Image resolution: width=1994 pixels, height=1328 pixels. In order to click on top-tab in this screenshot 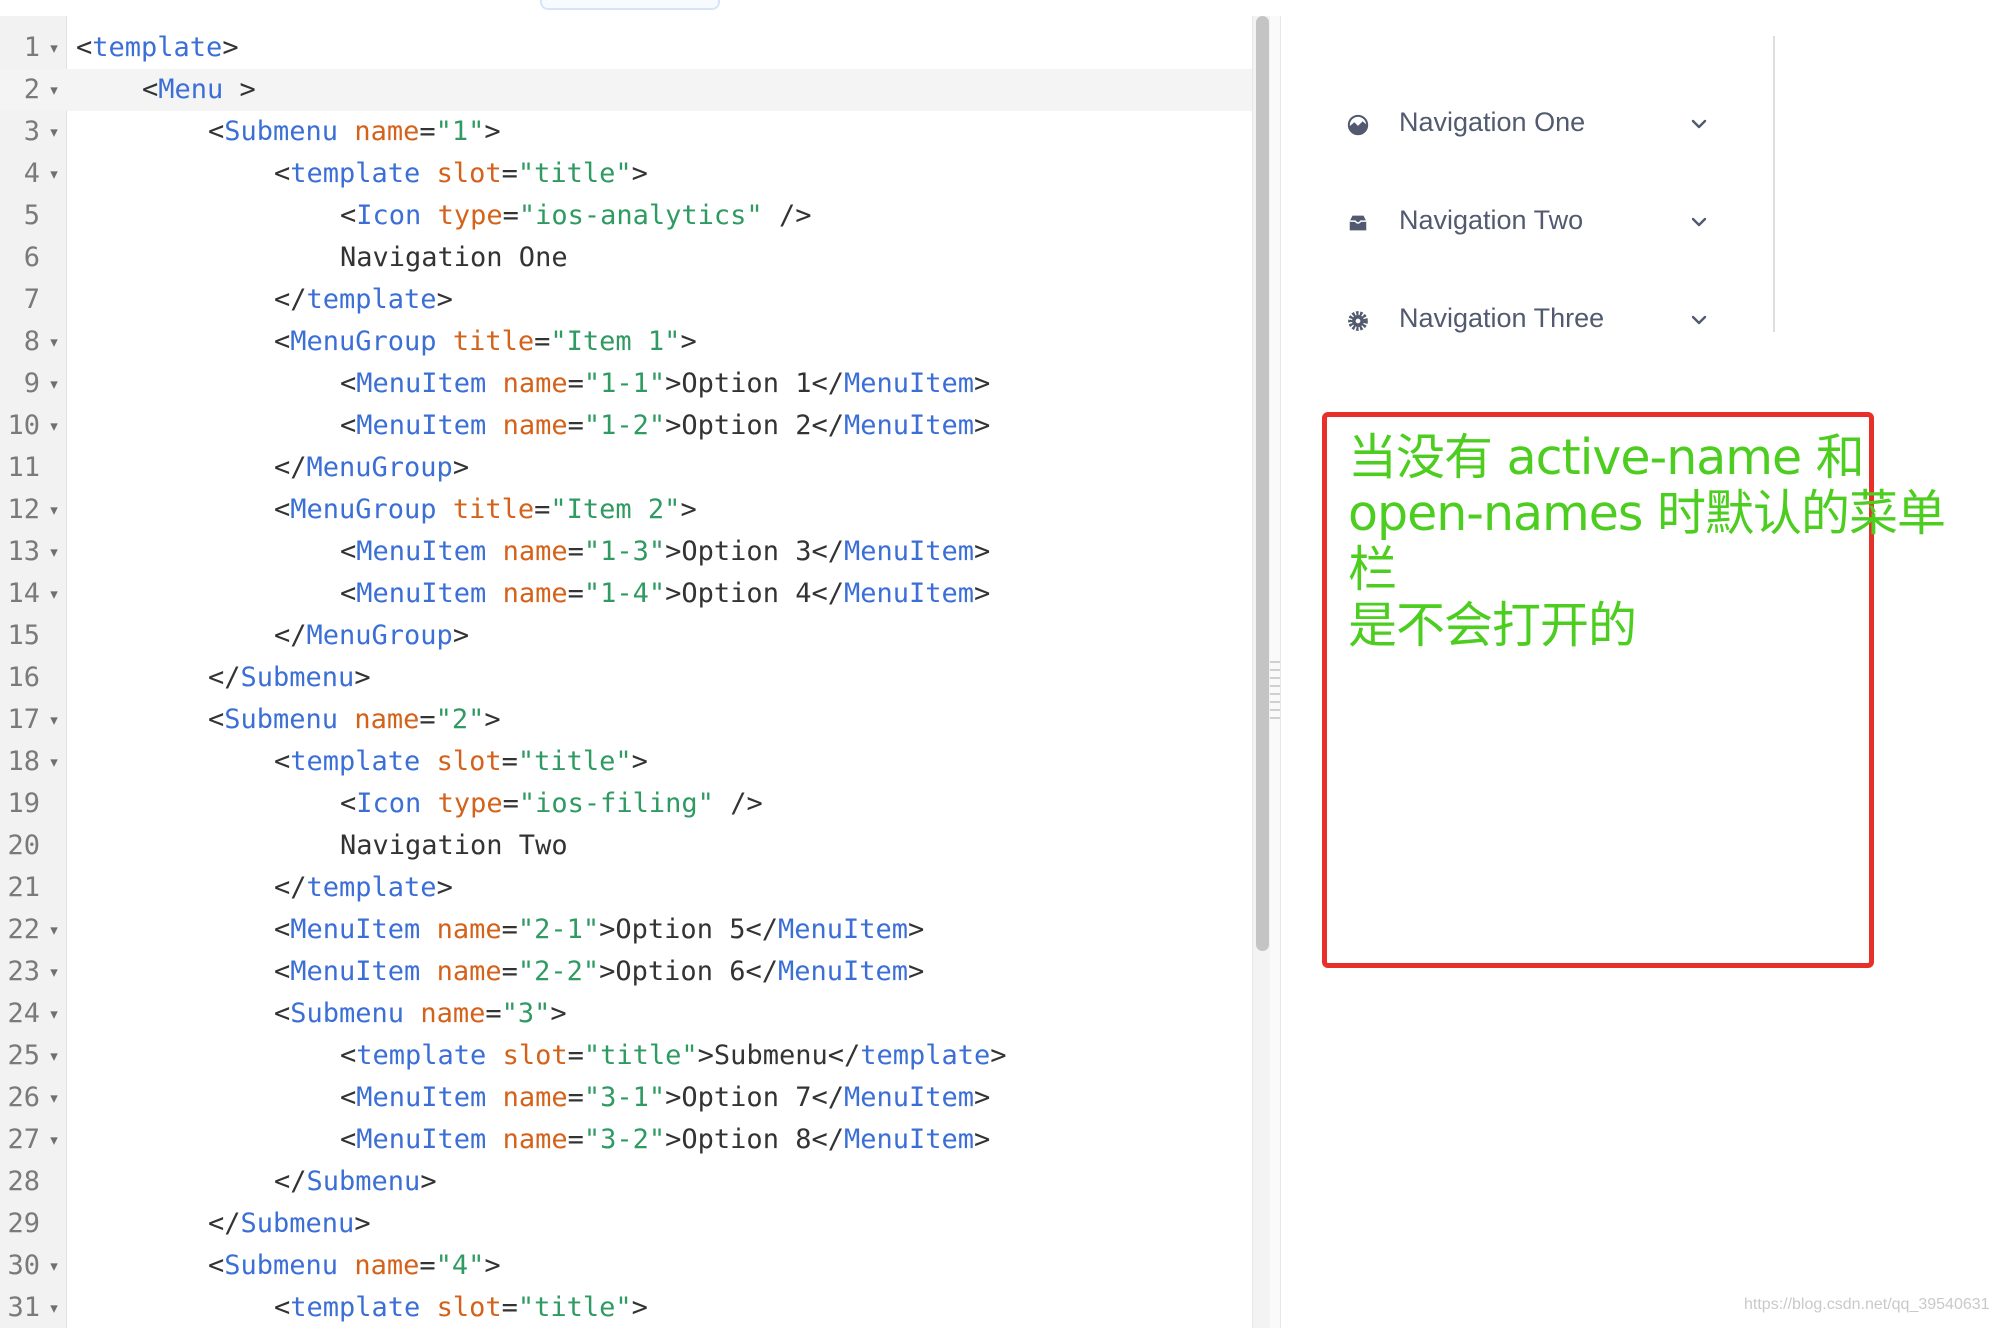, I will do `click(630, 5)`.